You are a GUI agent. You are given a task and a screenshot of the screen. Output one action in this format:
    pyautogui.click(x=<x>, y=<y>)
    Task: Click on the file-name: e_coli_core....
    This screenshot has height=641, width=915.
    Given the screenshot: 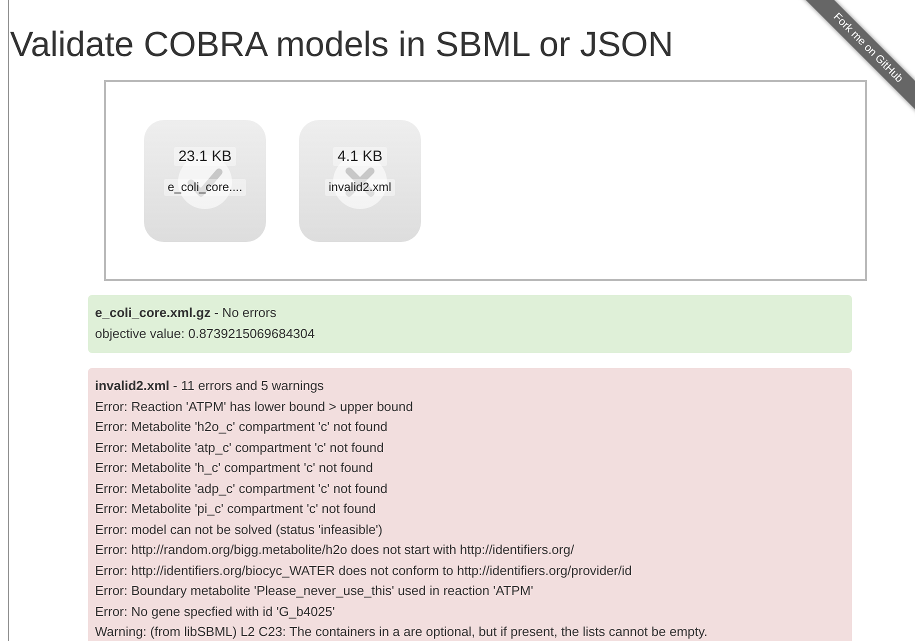 What is the action you would take?
    pyautogui.click(x=205, y=187)
    